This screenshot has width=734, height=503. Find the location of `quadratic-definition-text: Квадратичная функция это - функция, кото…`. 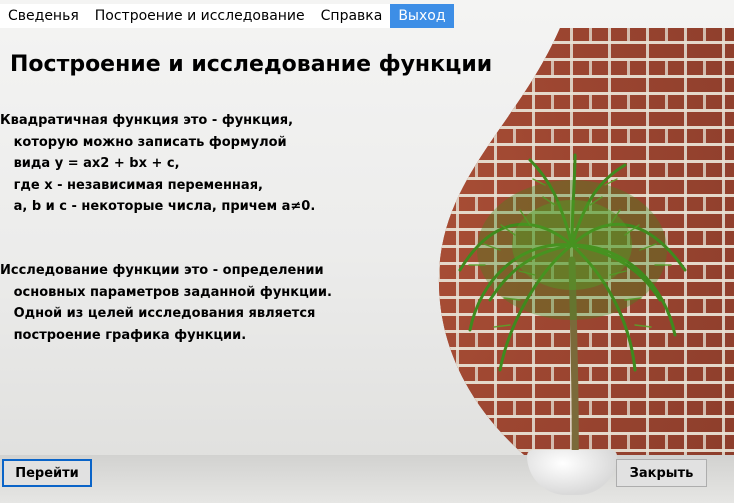

quadratic-definition-text: Квадратичная функция это - функция, кото… is located at coordinates (158, 163).